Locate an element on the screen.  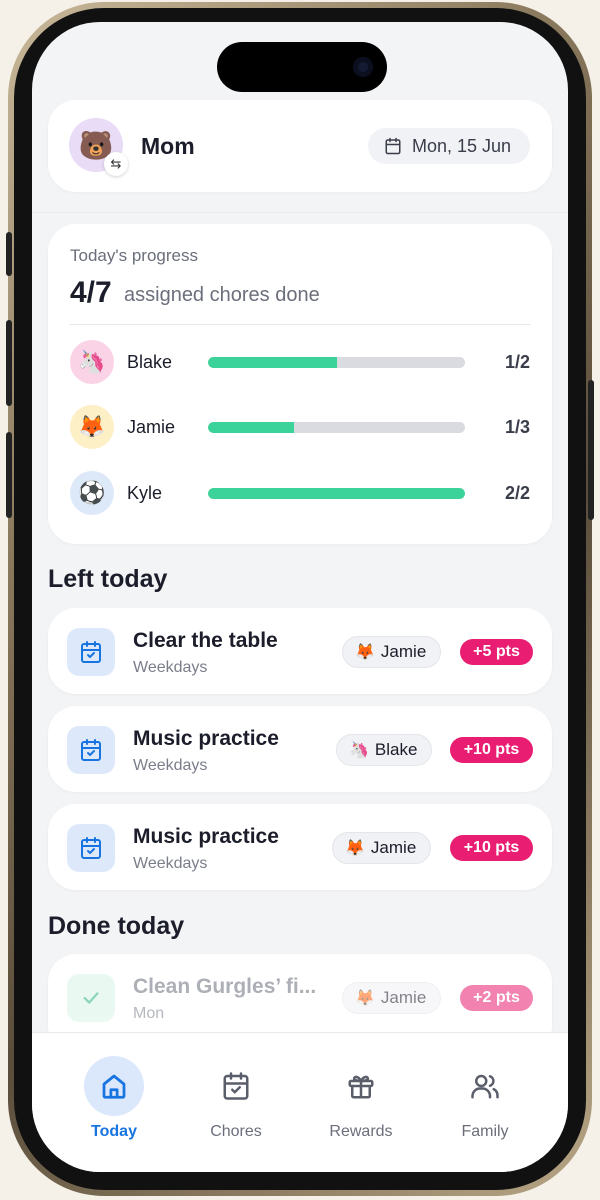
users-icon is located at coordinates (485, 1086).